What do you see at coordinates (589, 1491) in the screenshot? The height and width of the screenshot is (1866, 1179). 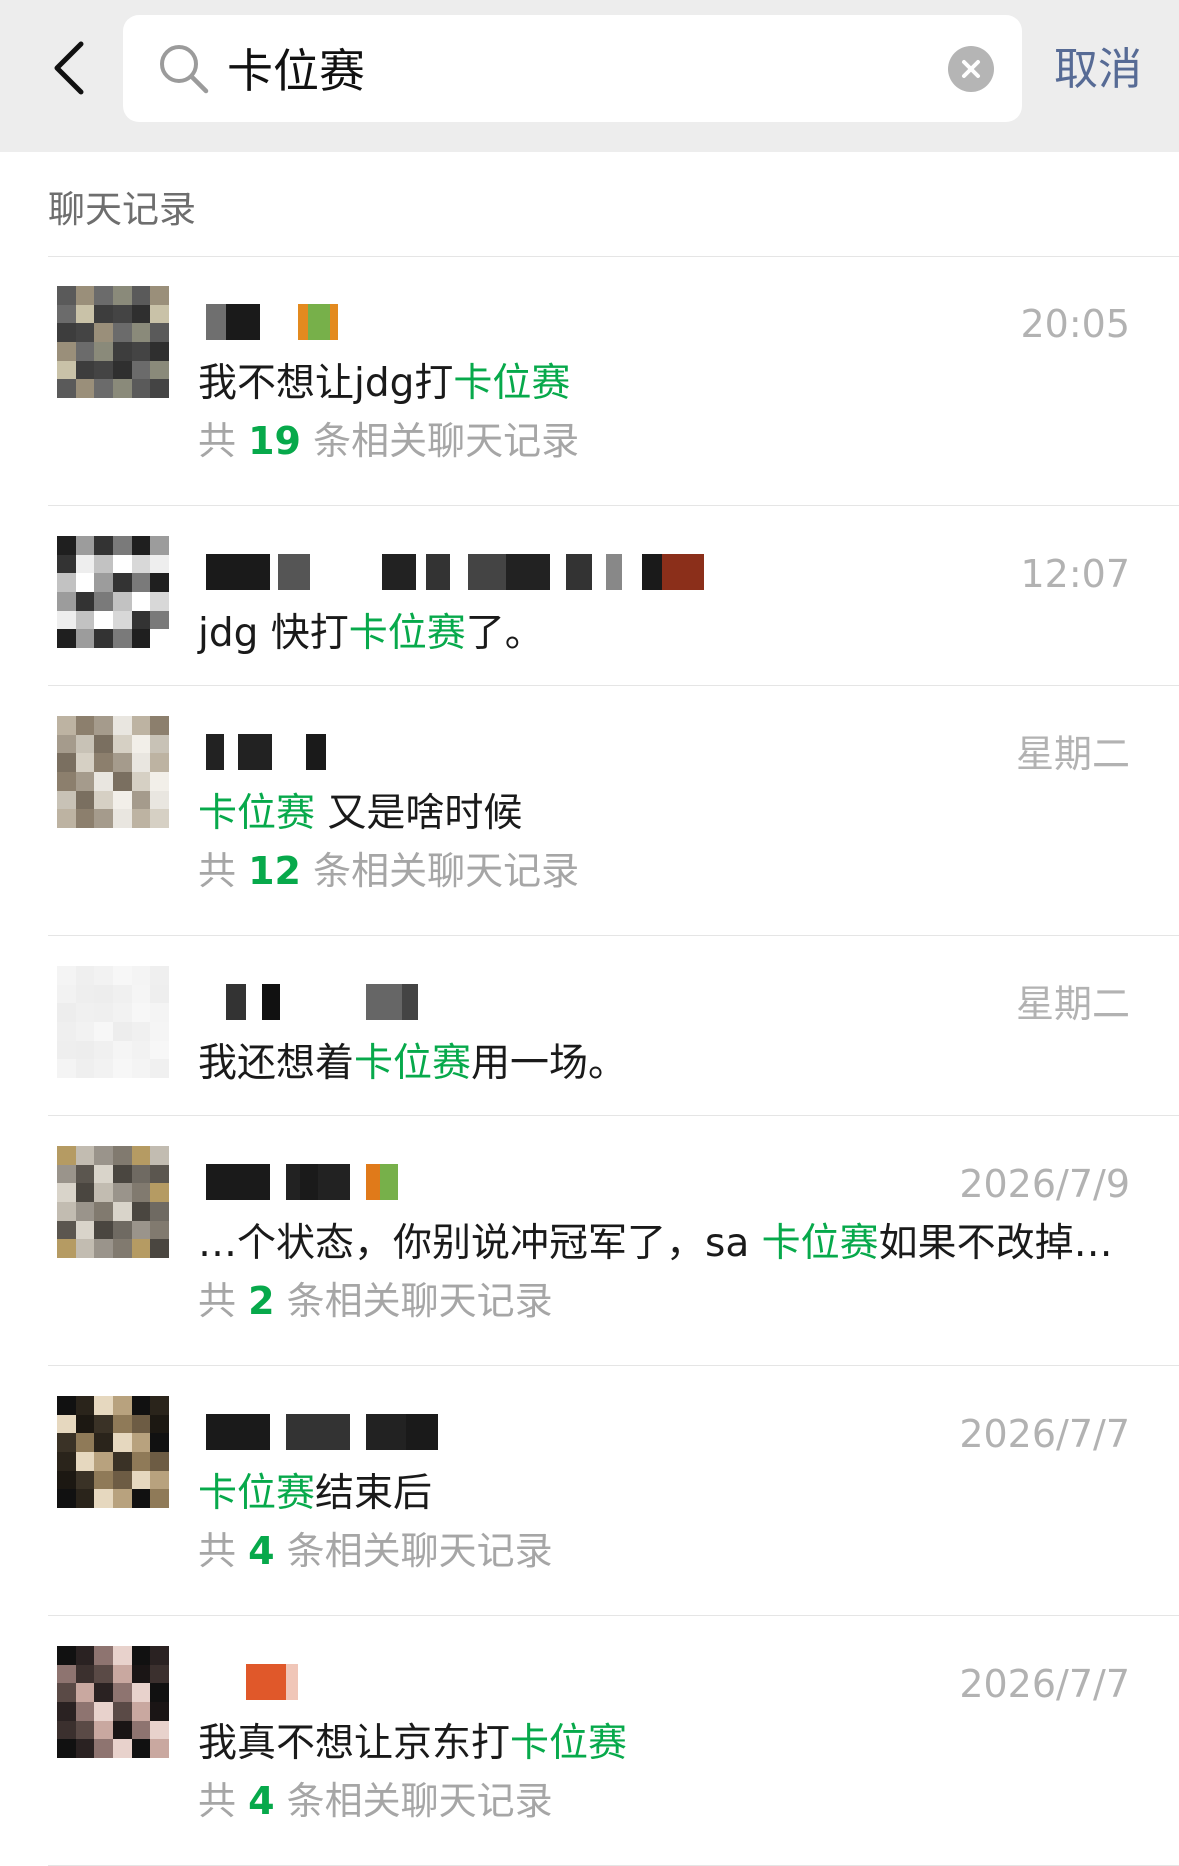 I see `chat-result-row: 2026/7/7 卡位赛结束后共 4 条相关聊天记录` at bounding box center [589, 1491].